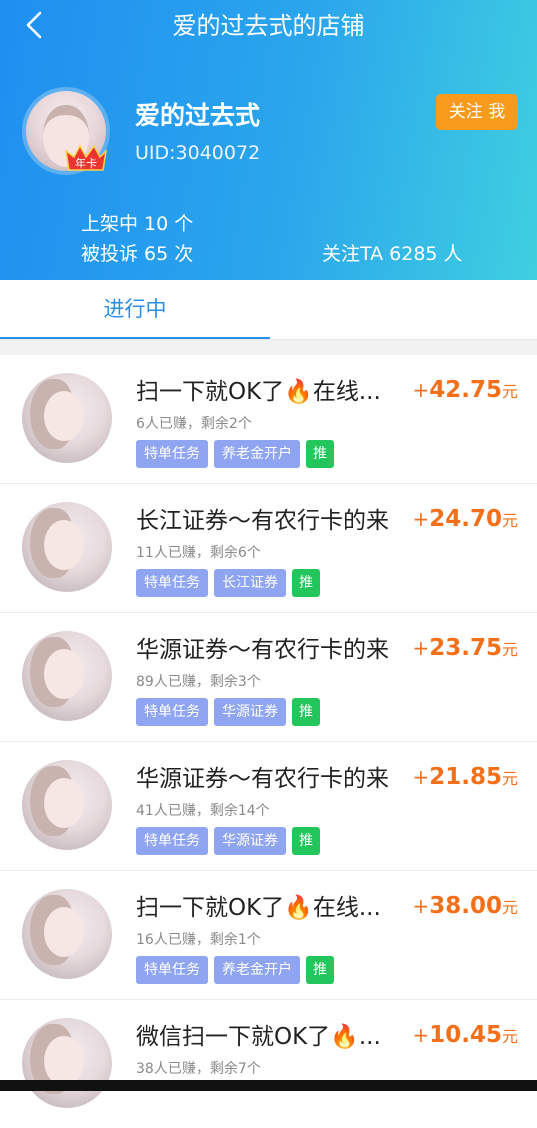 This screenshot has height=1128, width=537. I want to click on task-reward: +24.70元, so click(465, 519).